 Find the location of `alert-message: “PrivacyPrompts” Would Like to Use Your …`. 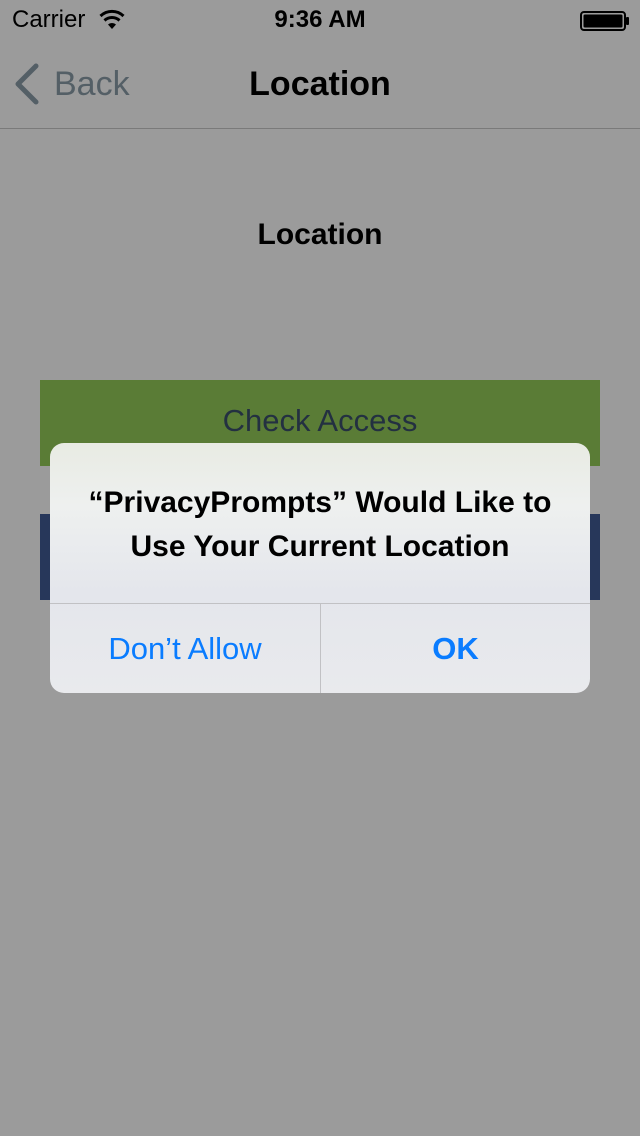

alert-message: “PrivacyPrompts” Would Like to Use Your … is located at coordinates (320, 524).